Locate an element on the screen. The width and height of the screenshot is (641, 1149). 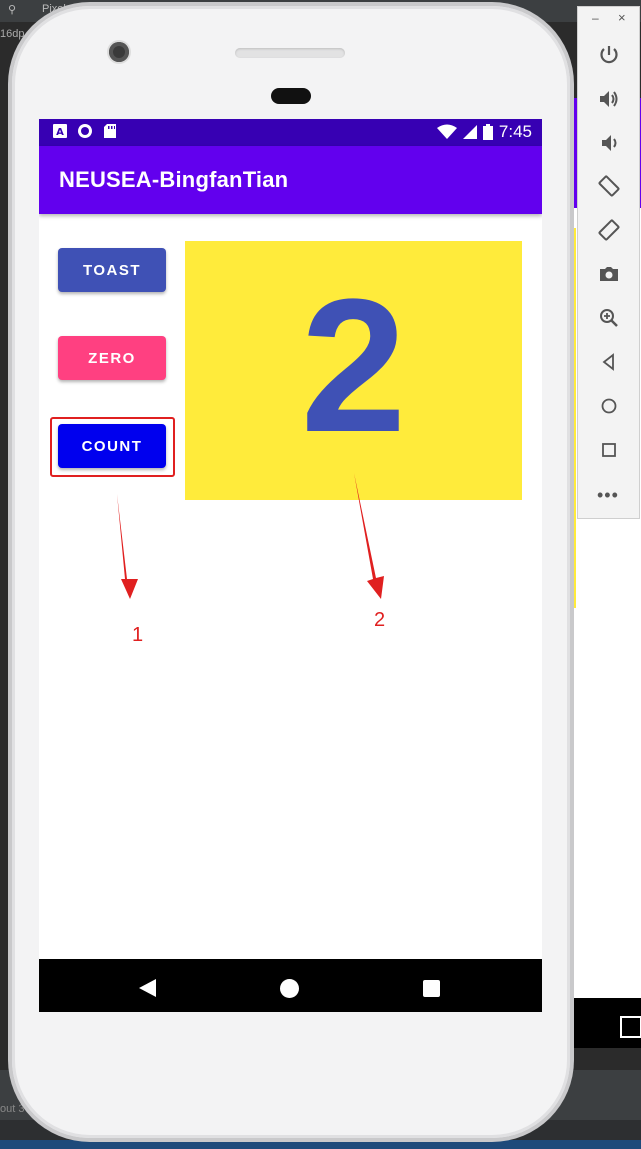
volume-up-icon is located at coordinates (609, 99).